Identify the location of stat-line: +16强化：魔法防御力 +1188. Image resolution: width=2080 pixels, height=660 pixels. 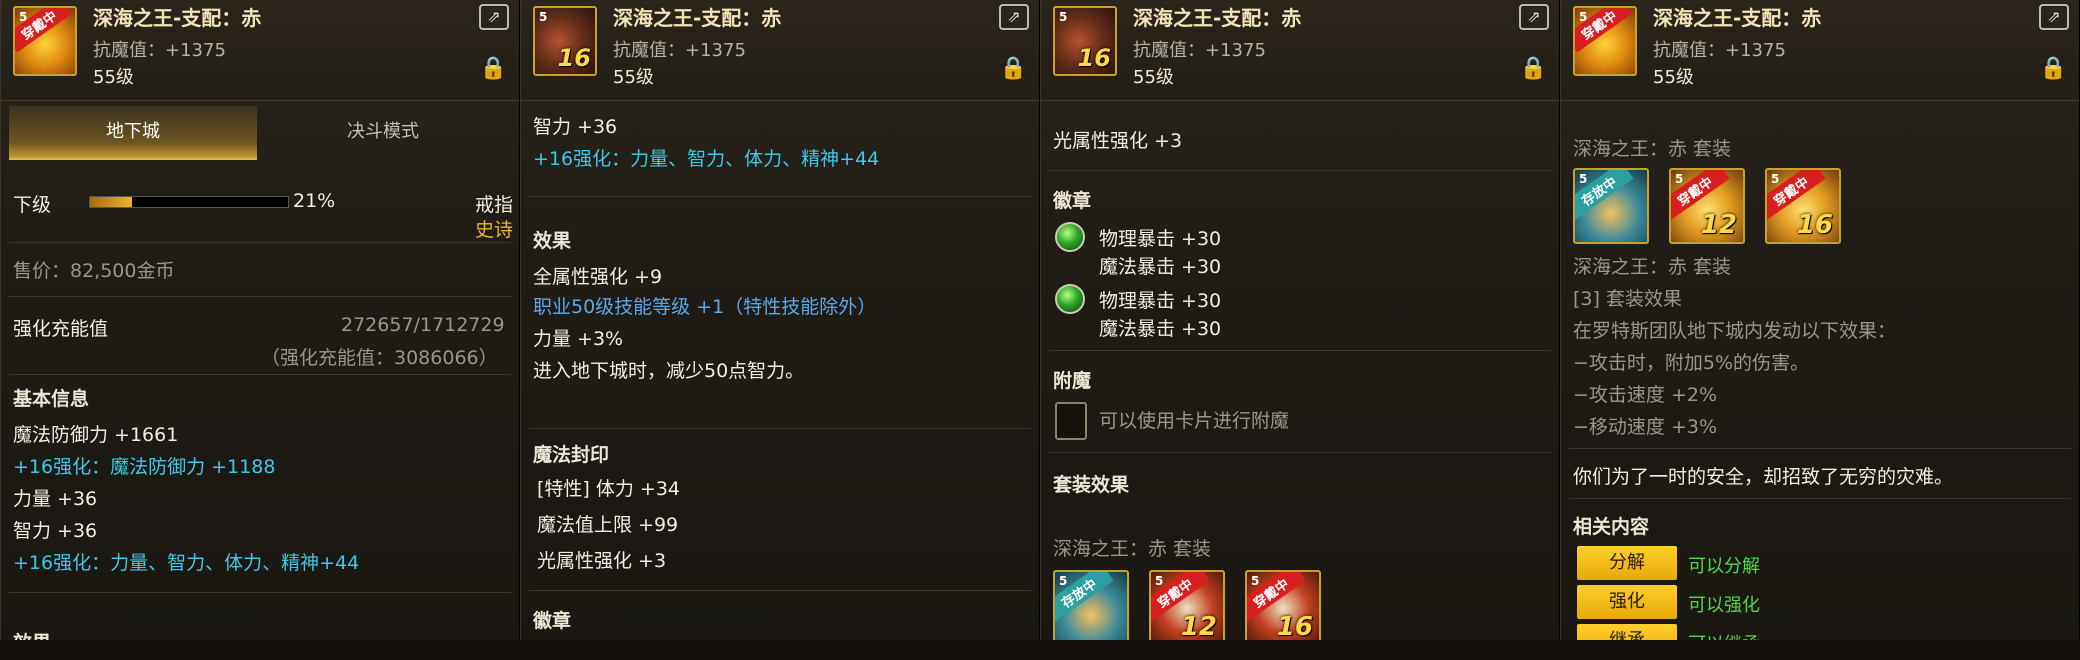
(144, 467).